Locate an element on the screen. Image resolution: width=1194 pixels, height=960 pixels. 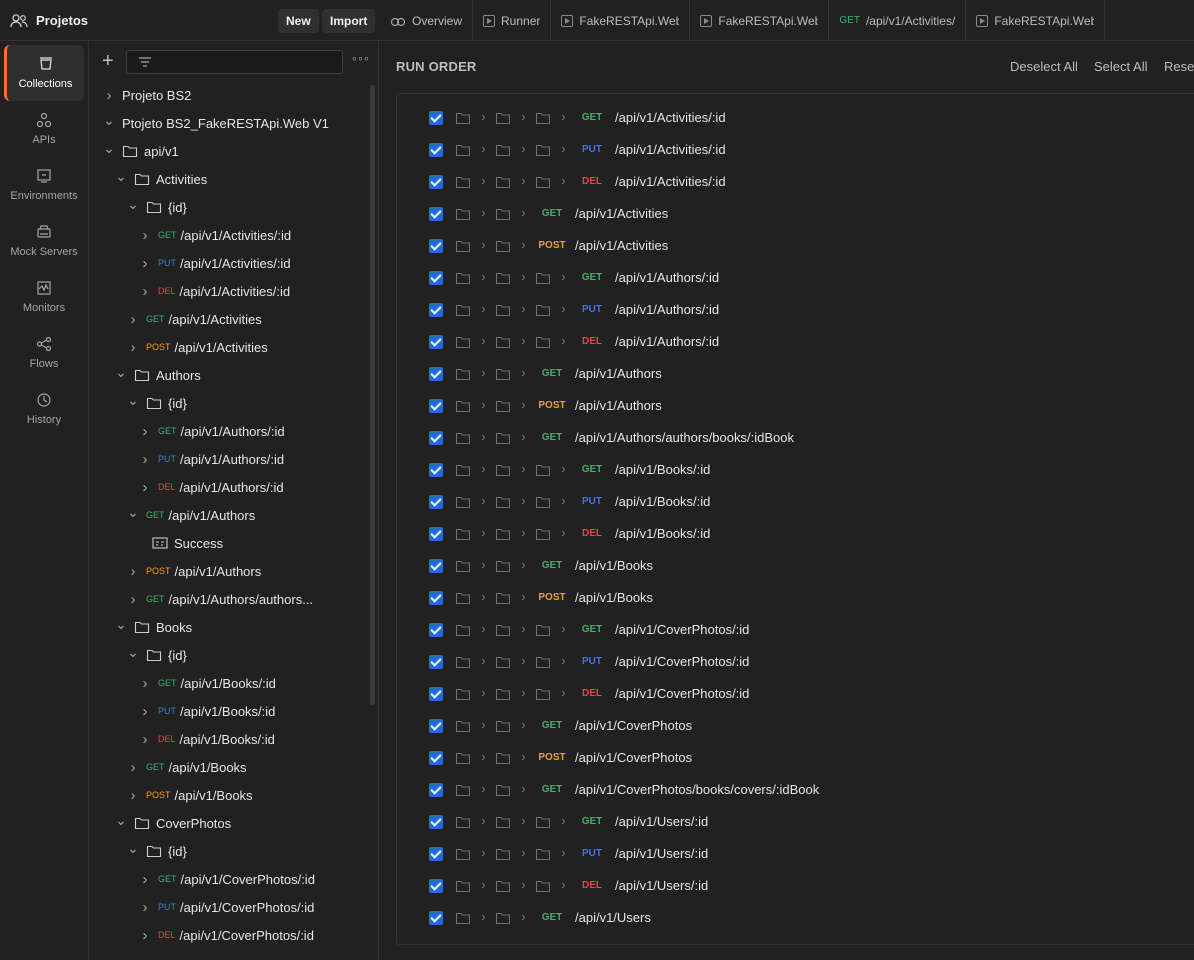
request-item: › GET/api/v1/Books/:id is located at coordinates (208, 683).